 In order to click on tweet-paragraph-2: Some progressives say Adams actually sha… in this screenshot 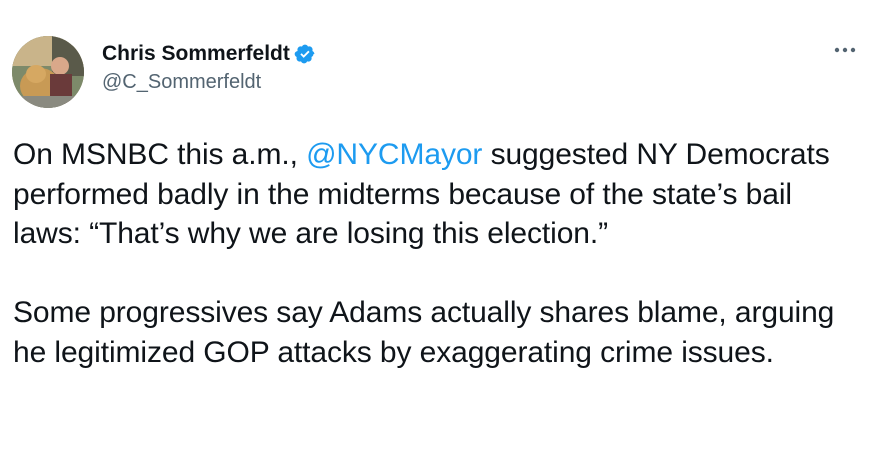, I will do `click(424, 332)`.